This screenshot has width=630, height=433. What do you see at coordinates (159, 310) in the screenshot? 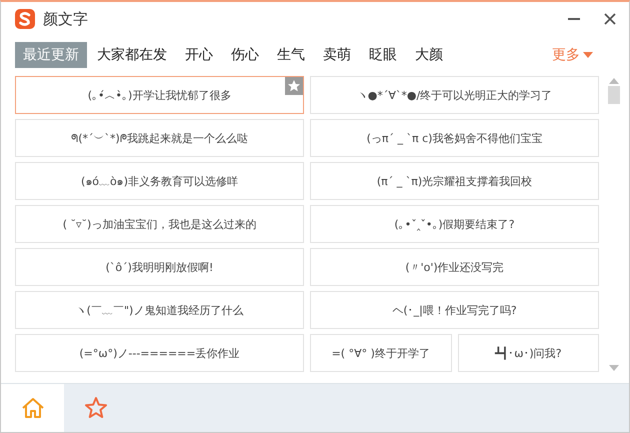
I see `kaomoji-item: ヽ(￣﹏￣")ノ鬼知道我经历了什么` at bounding box center [159, 310].